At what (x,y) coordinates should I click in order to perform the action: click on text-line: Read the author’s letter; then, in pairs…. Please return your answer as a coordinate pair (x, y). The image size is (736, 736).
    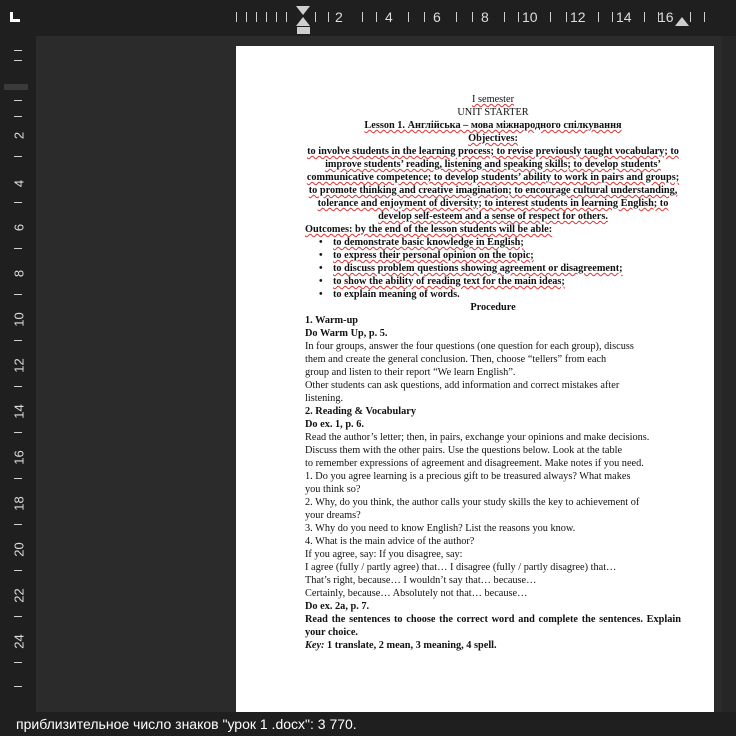
    Looking at the image, I should click on (477, 437).